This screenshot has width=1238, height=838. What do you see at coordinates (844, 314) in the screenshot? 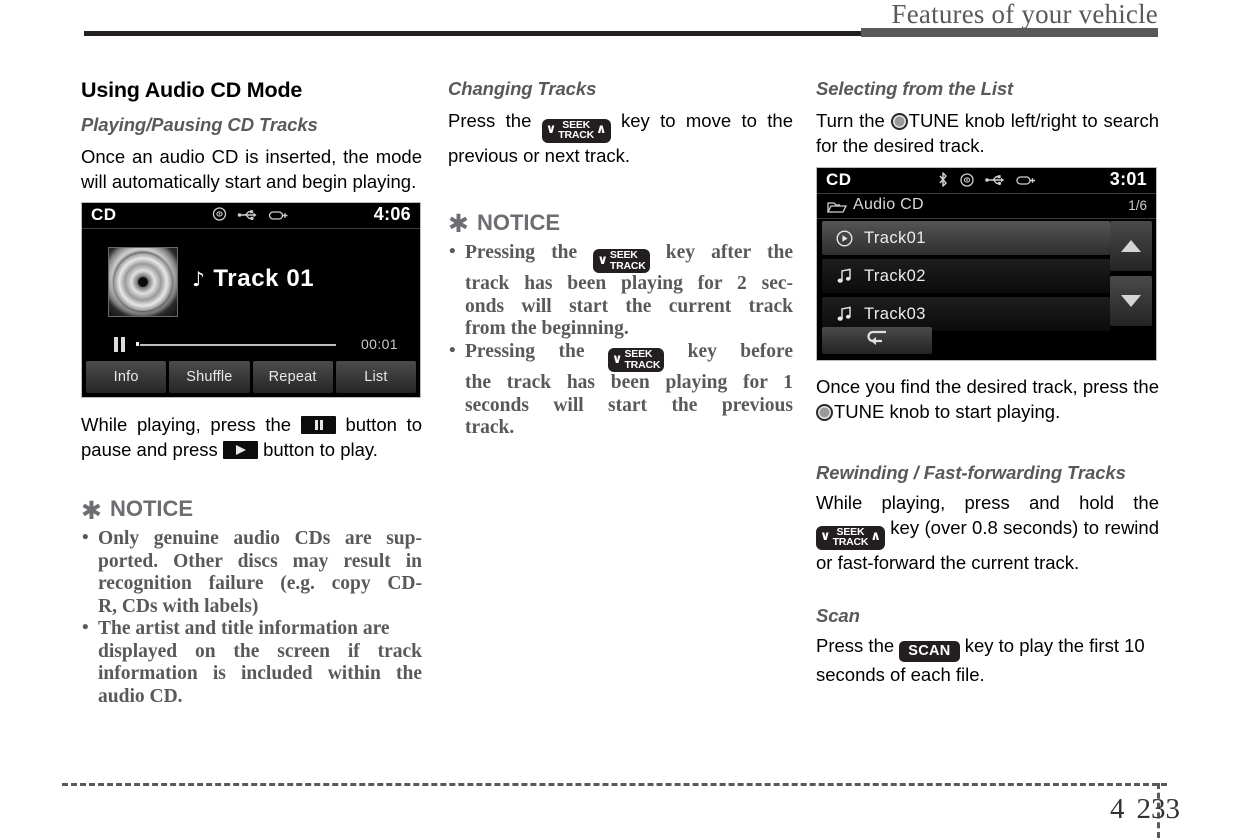
I see `music-note-icon` at bounding box center [844, 314].